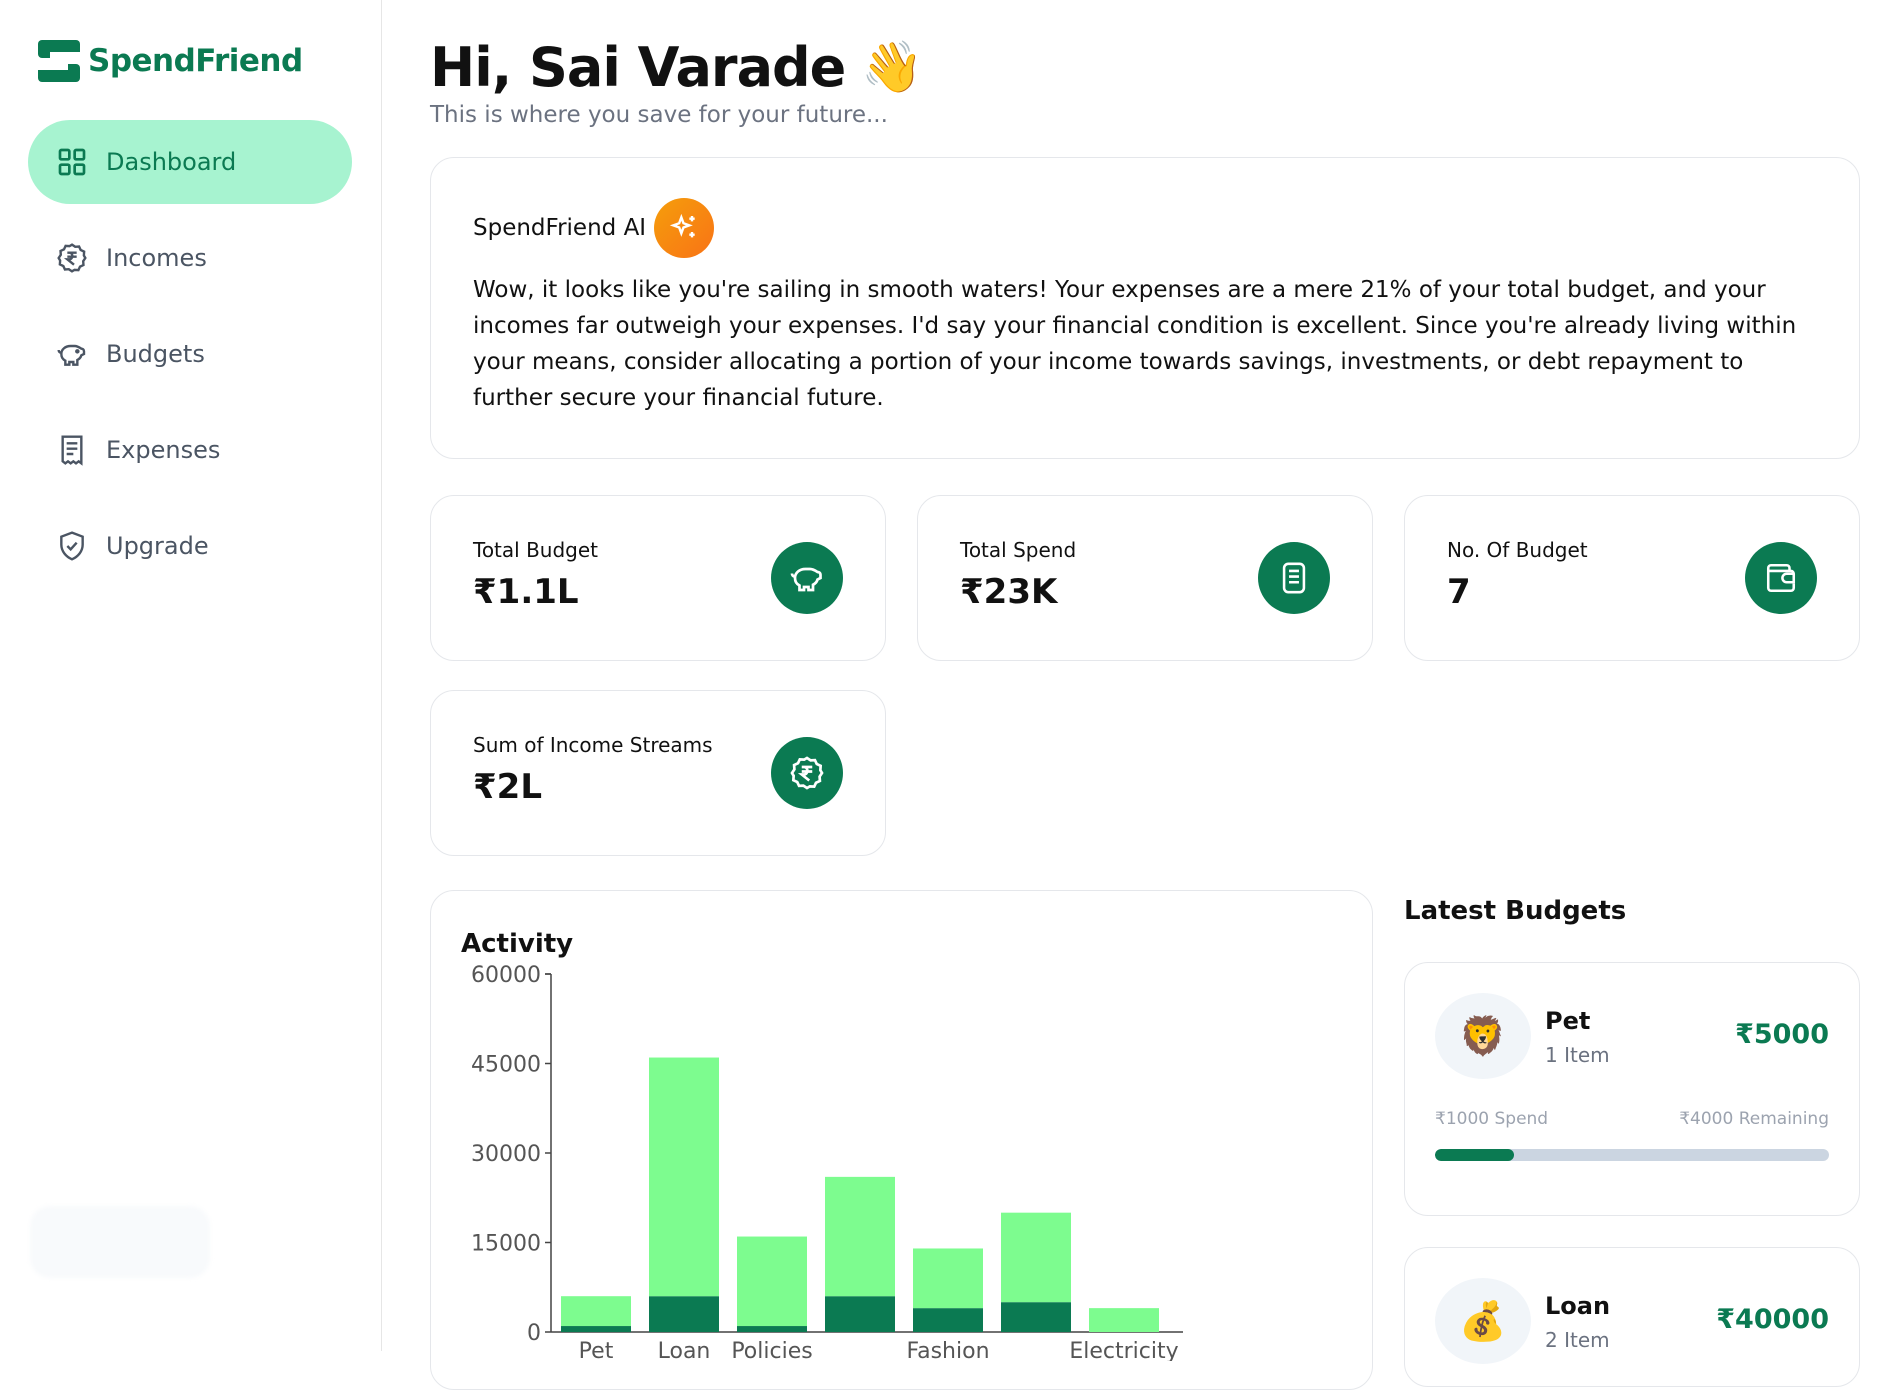 Image resolution: width=1904 pixels, height=1390 pixels. What do you see at coordinates (1483, 1321) in the screenshot?
I see `money-bag-icon: 💰` at bounding box center [1483, 1321].